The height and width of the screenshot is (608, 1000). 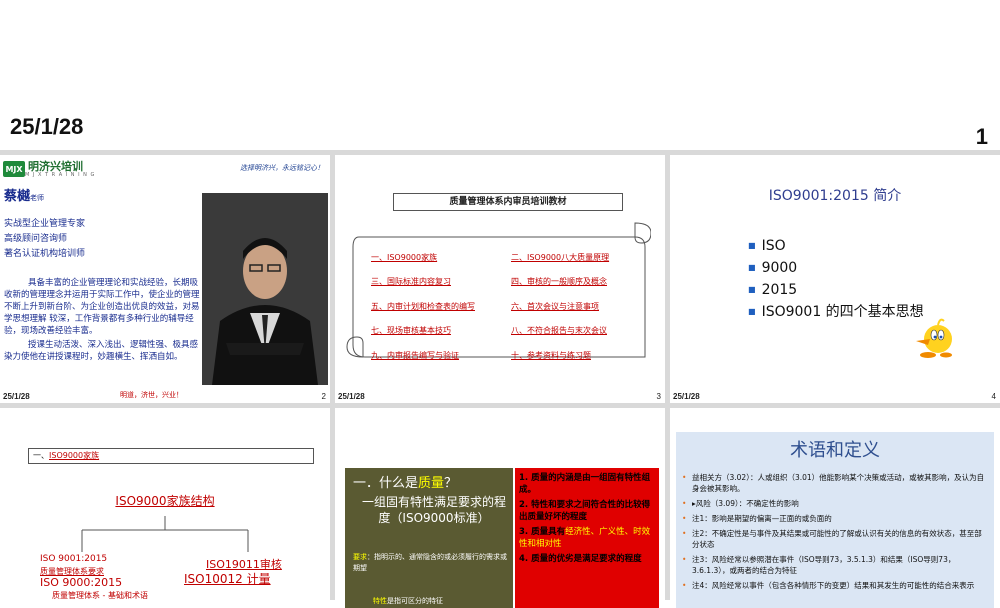 I want to click on quality-point: 2. 特性和要求之间符合性的比较得出质量好坏的程度, so click(x=585, y=511).